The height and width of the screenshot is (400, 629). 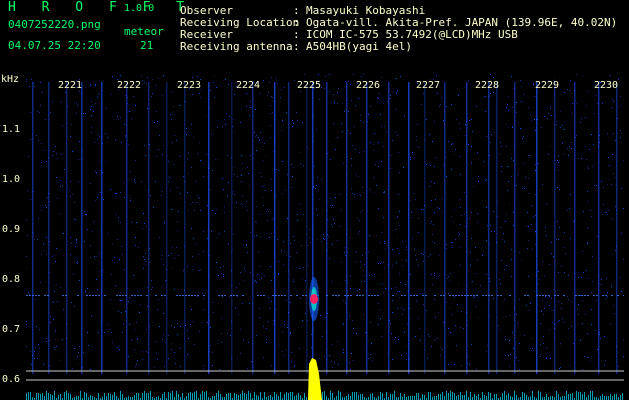 I want to click on x-tick-label: 2225, so click(x=309, y=85).